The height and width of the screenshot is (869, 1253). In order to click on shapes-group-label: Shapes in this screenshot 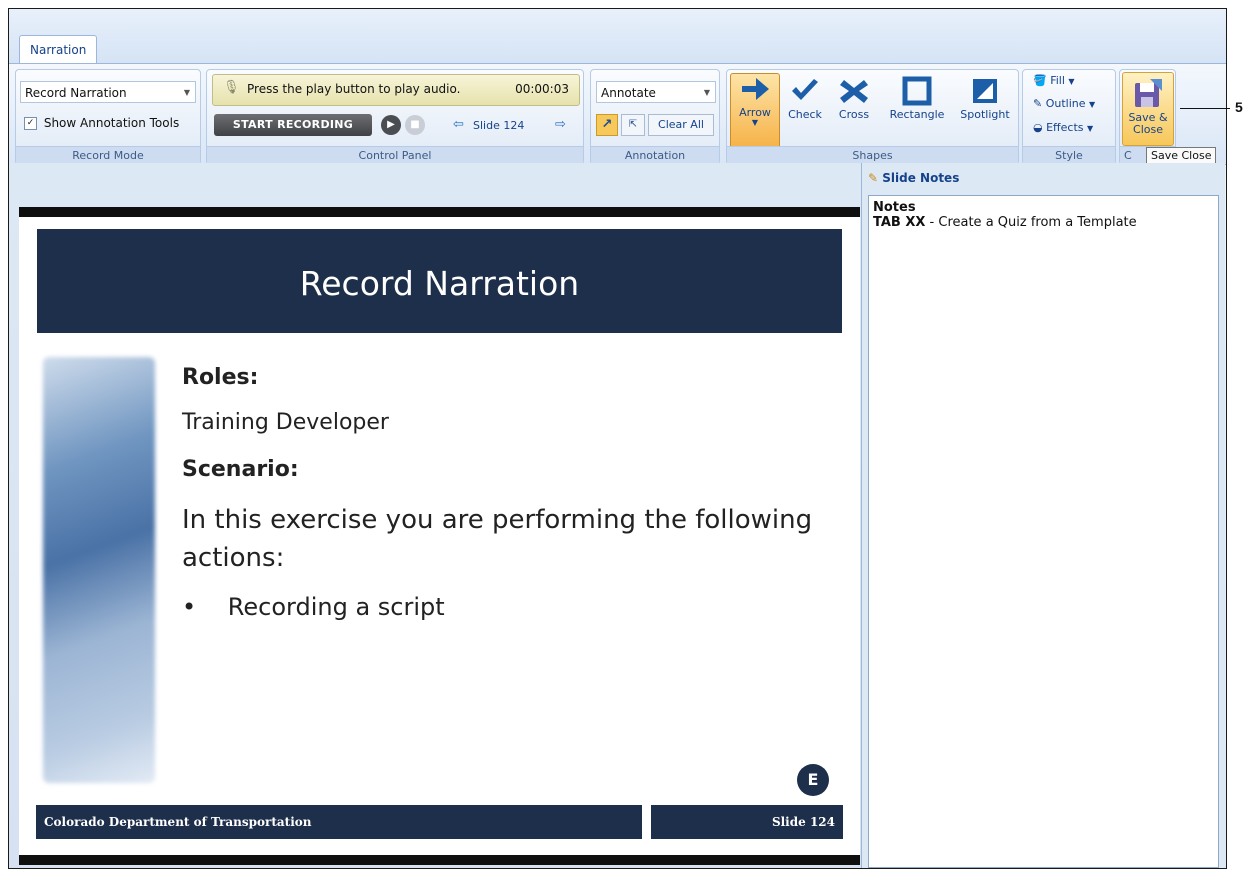, I will do `click(872, 155)`.